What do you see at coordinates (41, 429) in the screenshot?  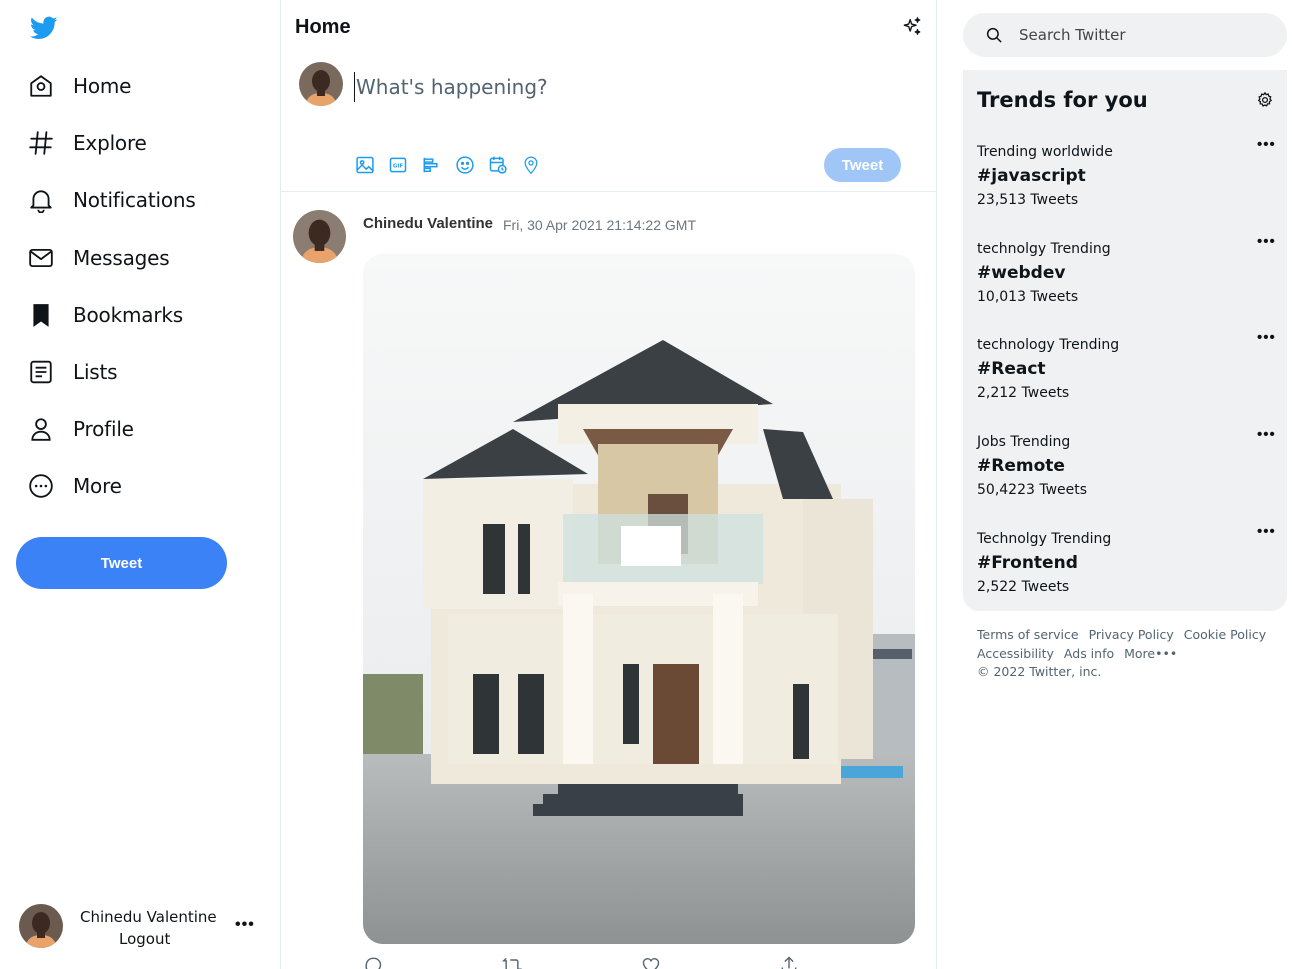 I see `person-icon` at bounding box center [41, 429].